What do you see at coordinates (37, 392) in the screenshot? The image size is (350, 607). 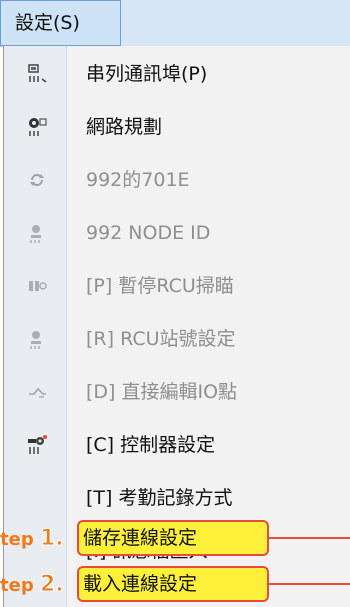 I see `edit-io-icon` at bounding box center [37, 392].